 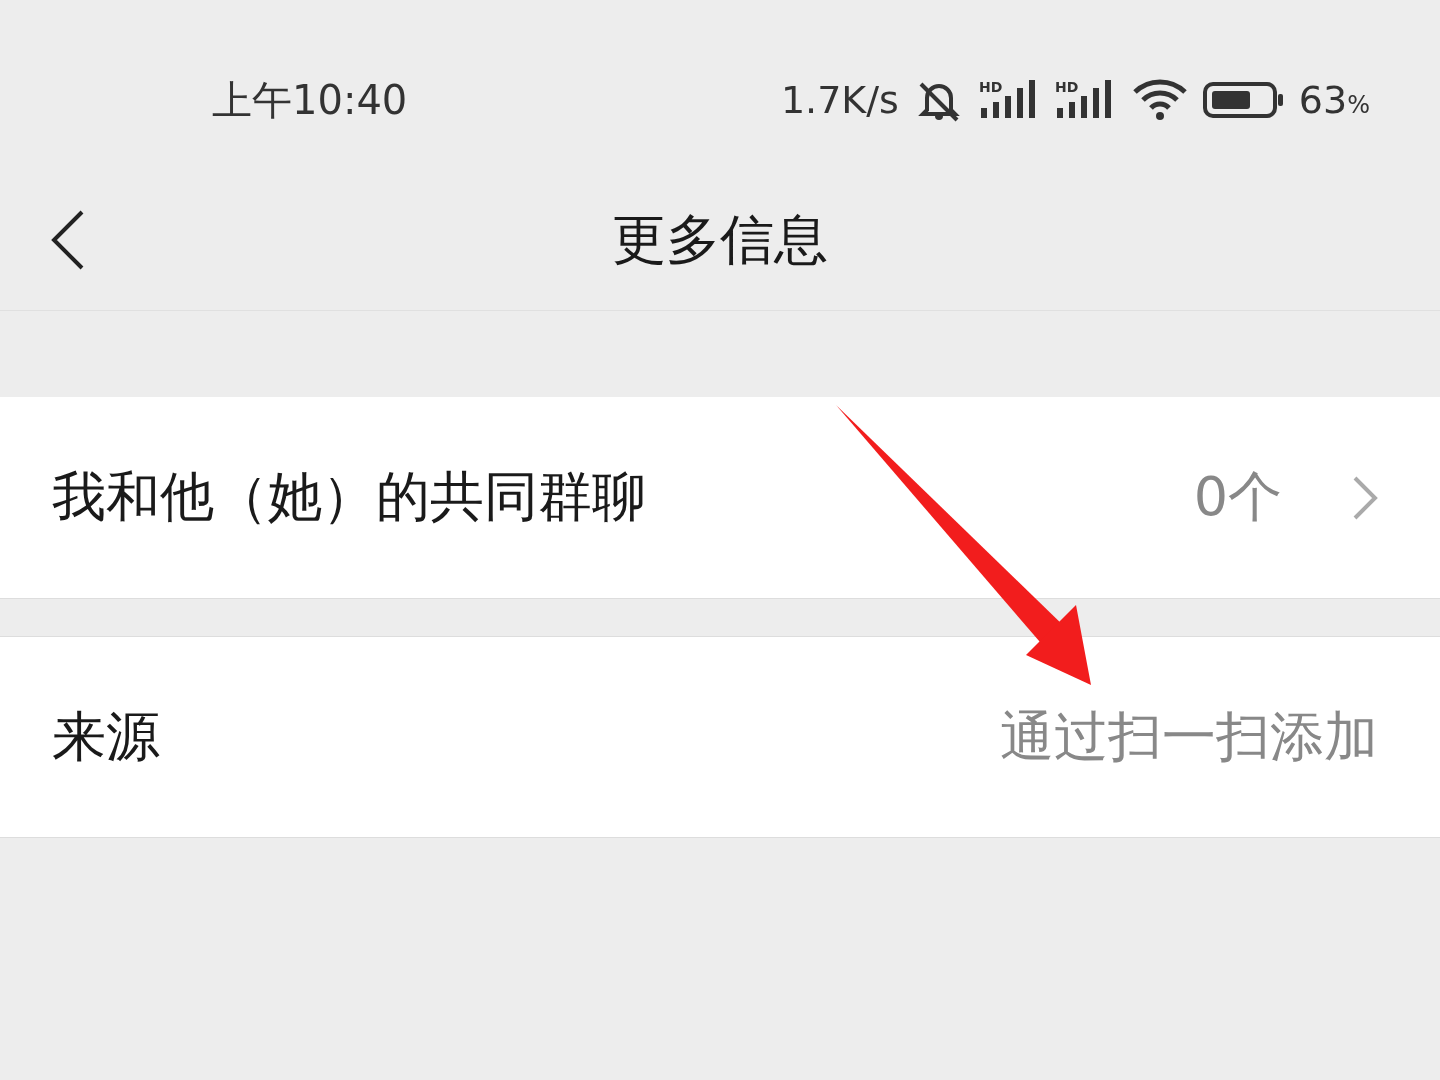 I want to click on chevron-icon, so click(x=1365, y=497).